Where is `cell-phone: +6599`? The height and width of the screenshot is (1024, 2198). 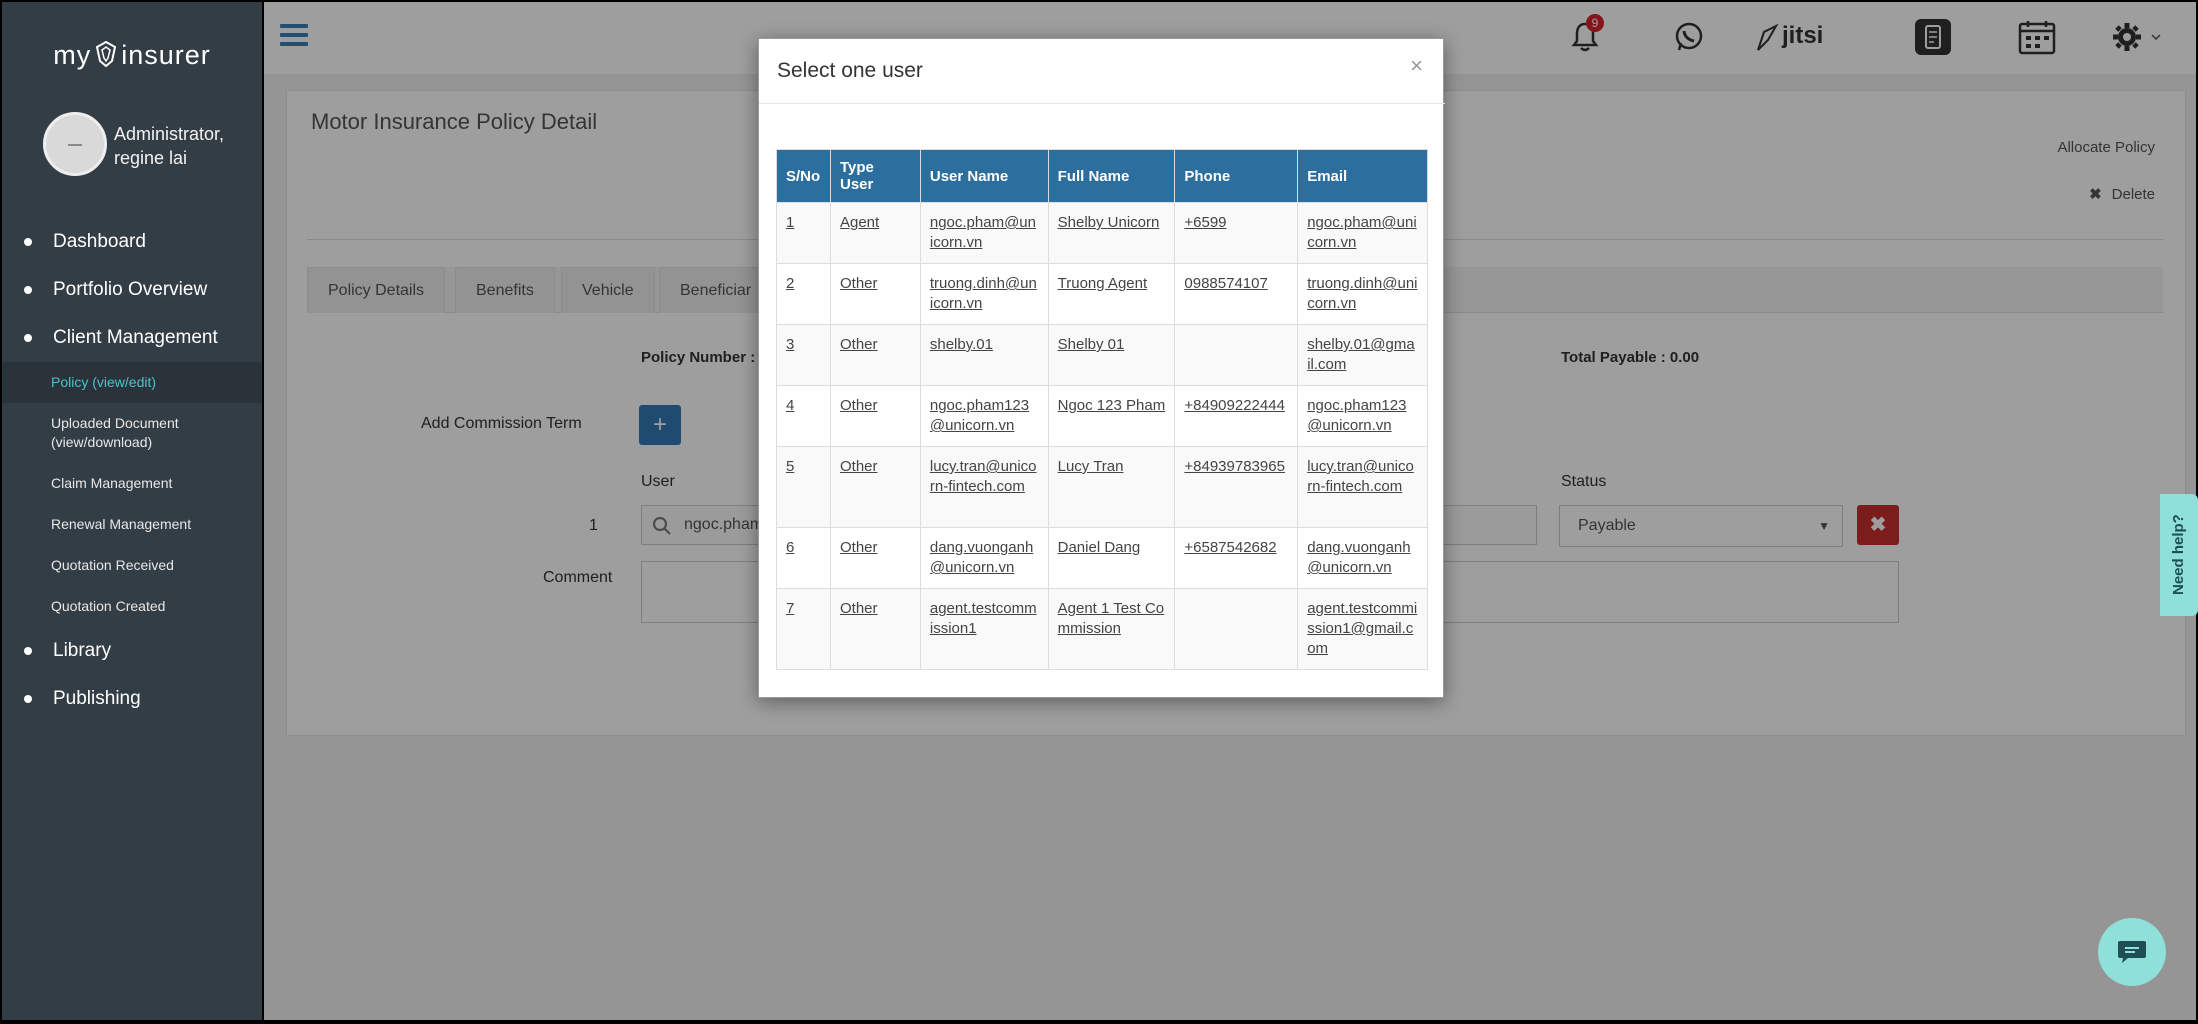
cell-phone: +6599 is located at coordinates (1236, 233).